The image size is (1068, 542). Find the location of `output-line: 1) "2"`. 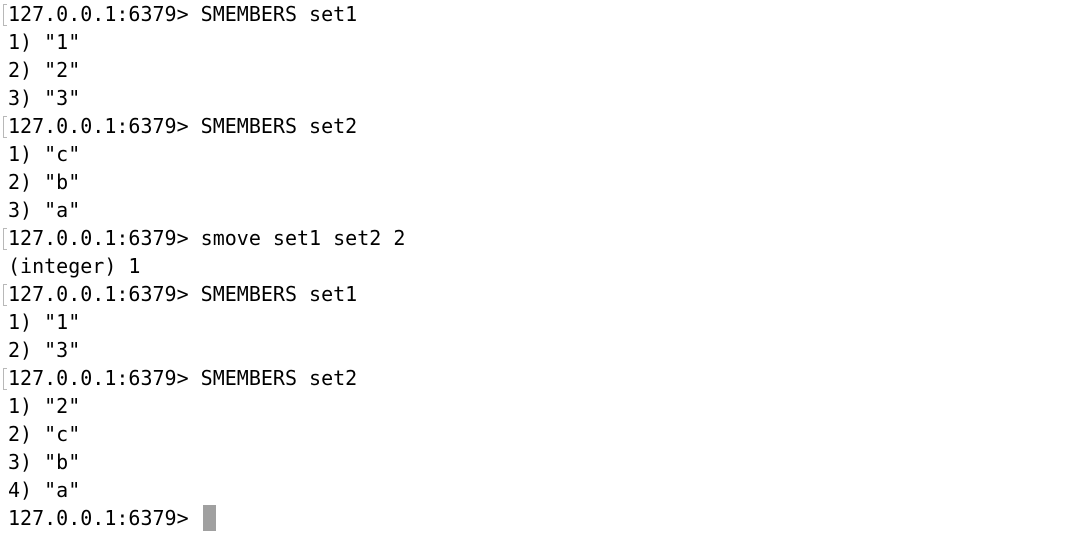

output-line: 1) "2" is located at coordinates (44, 406).